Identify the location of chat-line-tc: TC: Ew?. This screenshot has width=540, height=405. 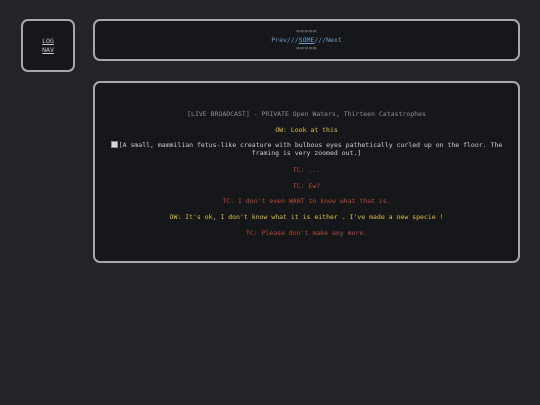
(306, 186).